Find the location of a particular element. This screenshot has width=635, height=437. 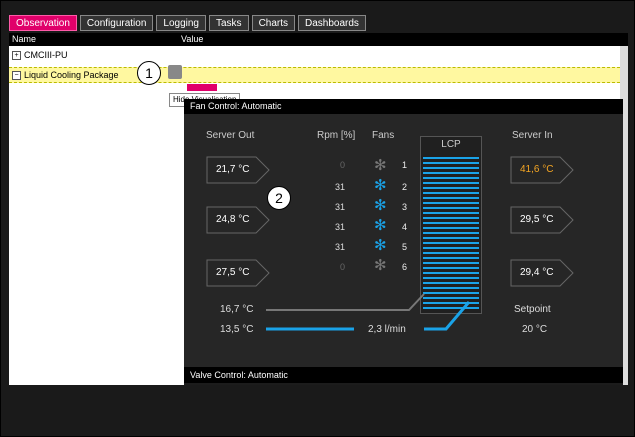

collapse-icon: − is located at coordinates (16, 76).